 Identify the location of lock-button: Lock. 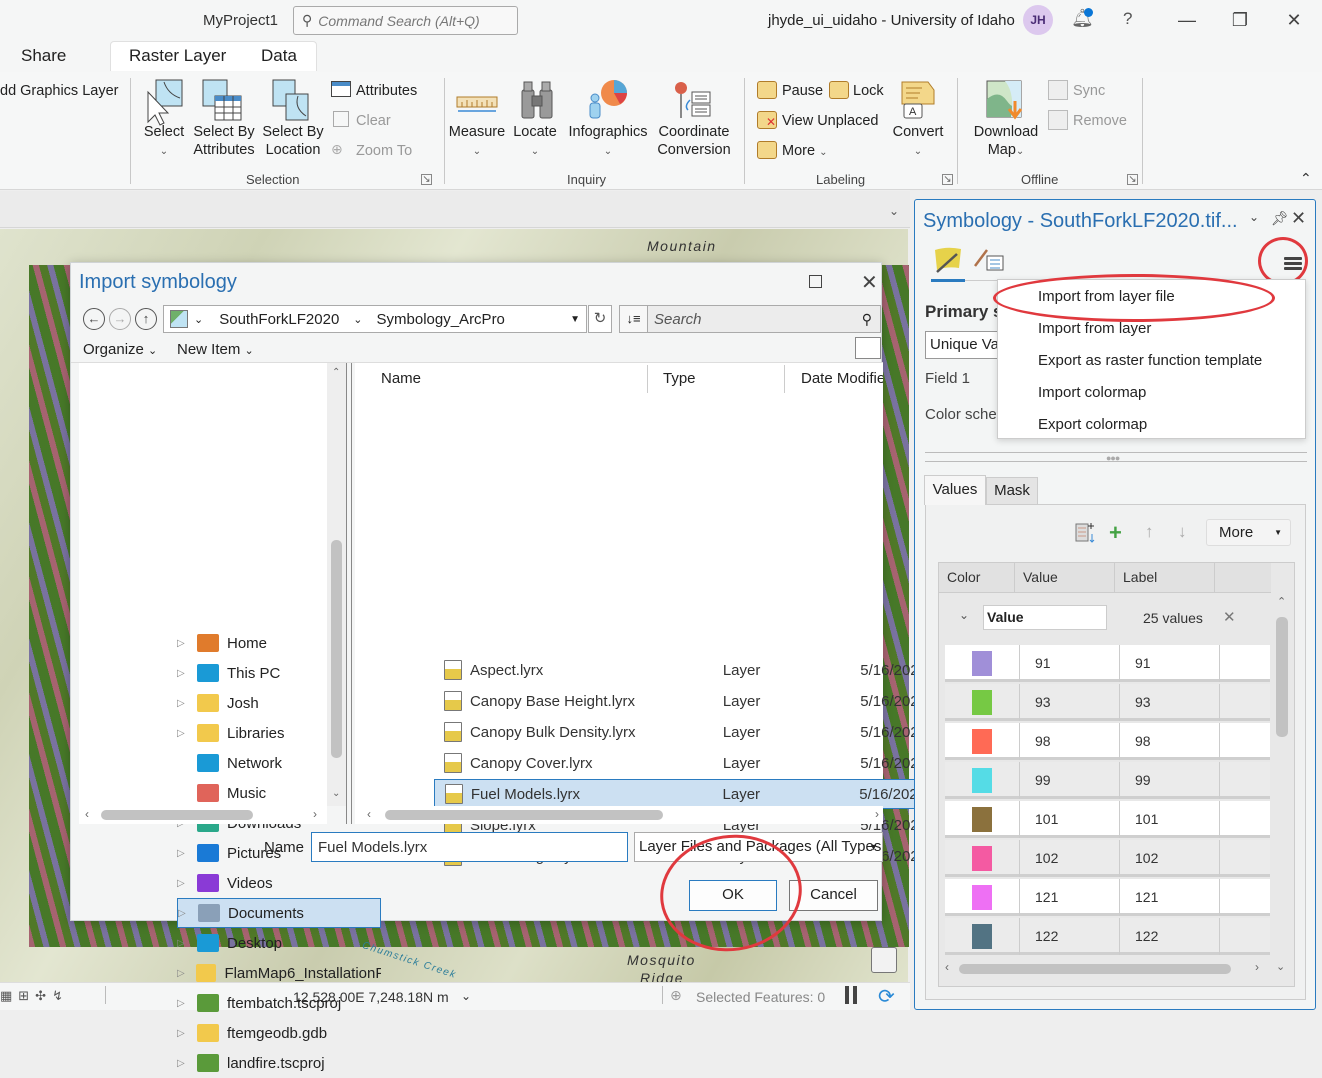
(868, 91).